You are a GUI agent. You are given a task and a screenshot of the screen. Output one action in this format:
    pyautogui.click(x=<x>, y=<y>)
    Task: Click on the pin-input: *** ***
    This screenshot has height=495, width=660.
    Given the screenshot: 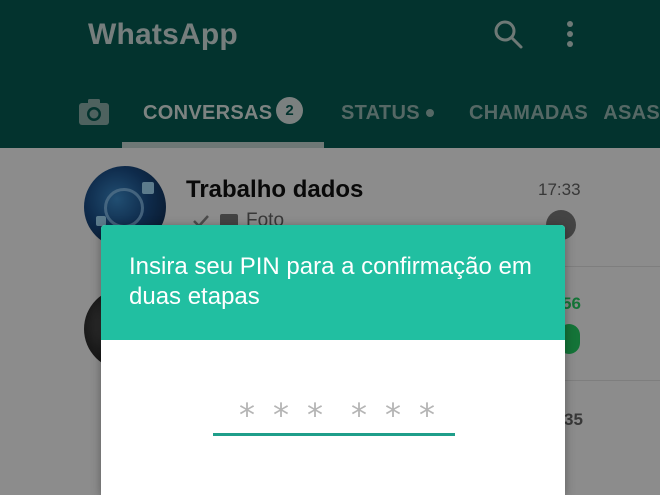 What is the action you would take?
    pyautogui.click(x=334, y=414)
    